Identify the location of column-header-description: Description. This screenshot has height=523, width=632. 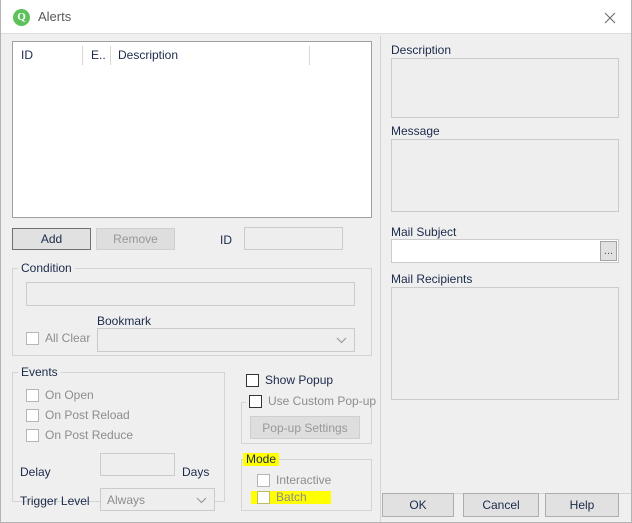
(148, 55).